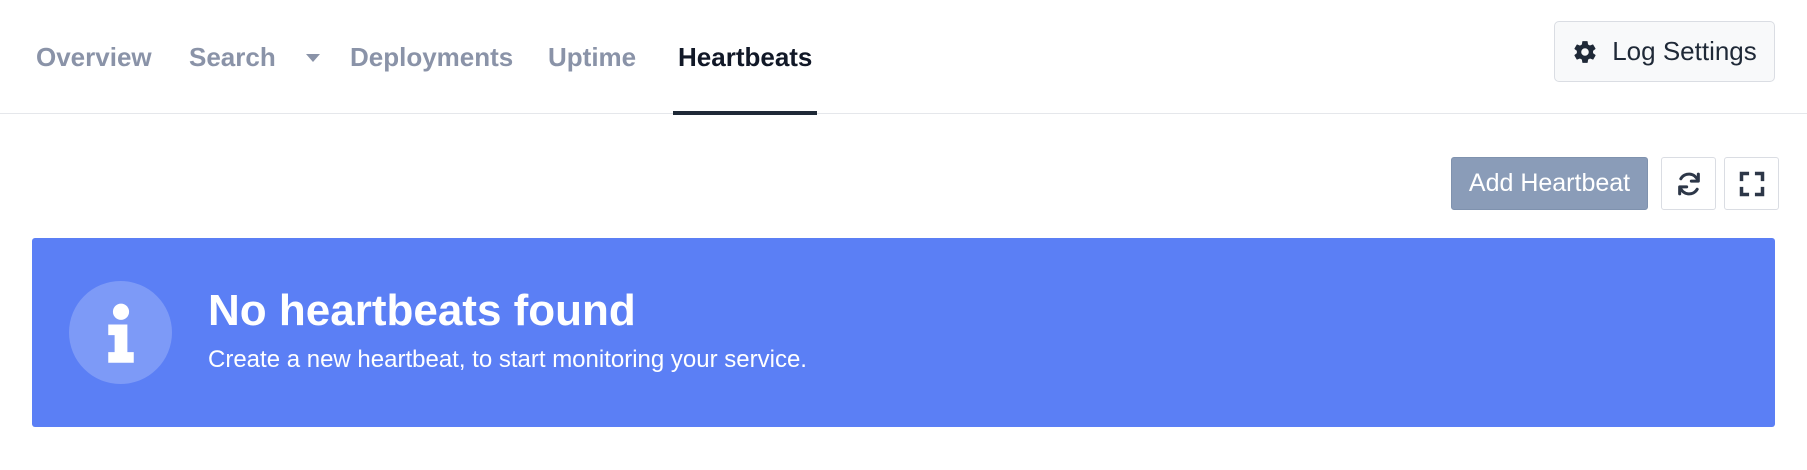 The image size is (1807, 470). I want to click on log-settings-button: Log Settings, so click(1664, 51).